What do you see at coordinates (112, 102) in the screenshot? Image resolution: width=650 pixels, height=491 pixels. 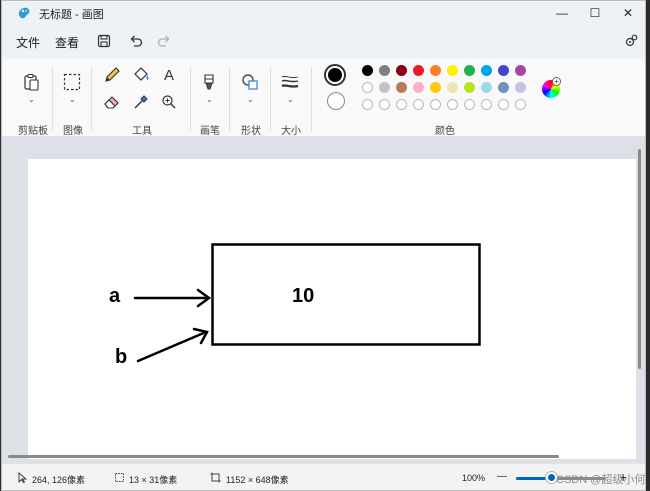 I see `eraser-icon` at bounding box center [112, 102].